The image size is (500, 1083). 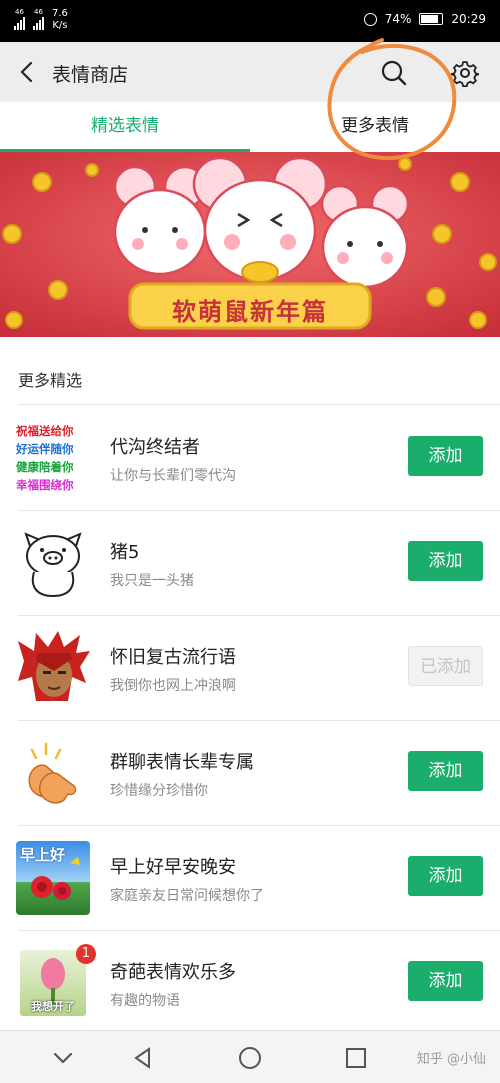 I want to click on flower-sticker-thumb: 我想开了 1, so click(x=58, y=980).